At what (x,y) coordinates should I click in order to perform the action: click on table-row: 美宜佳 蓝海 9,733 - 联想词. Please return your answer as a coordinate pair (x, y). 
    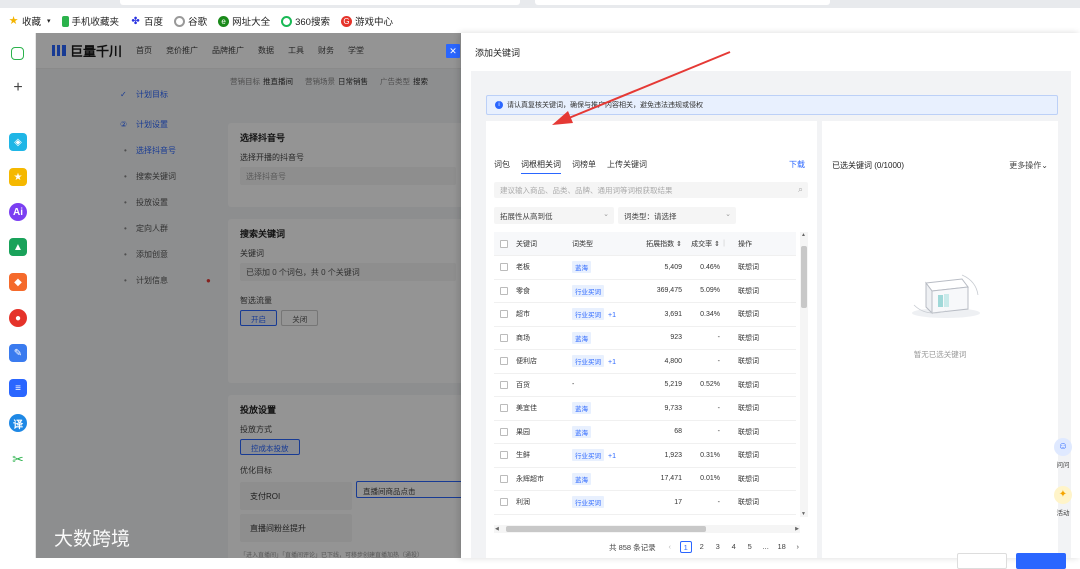
    Looking at the image, I should click on (645, 409).